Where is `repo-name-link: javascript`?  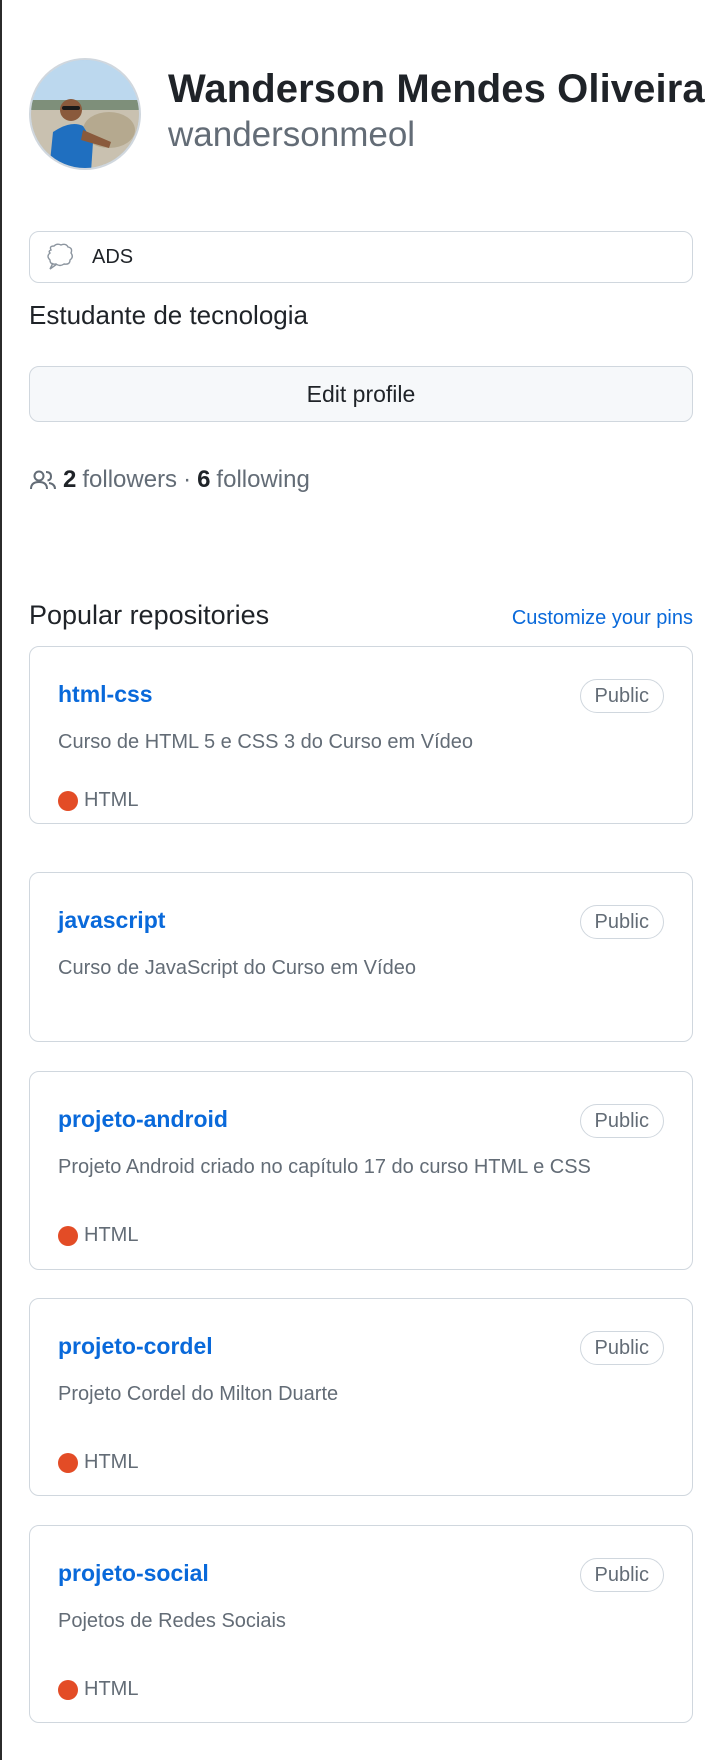 repo-name-link: javascript is located at coordinates (111, 920).